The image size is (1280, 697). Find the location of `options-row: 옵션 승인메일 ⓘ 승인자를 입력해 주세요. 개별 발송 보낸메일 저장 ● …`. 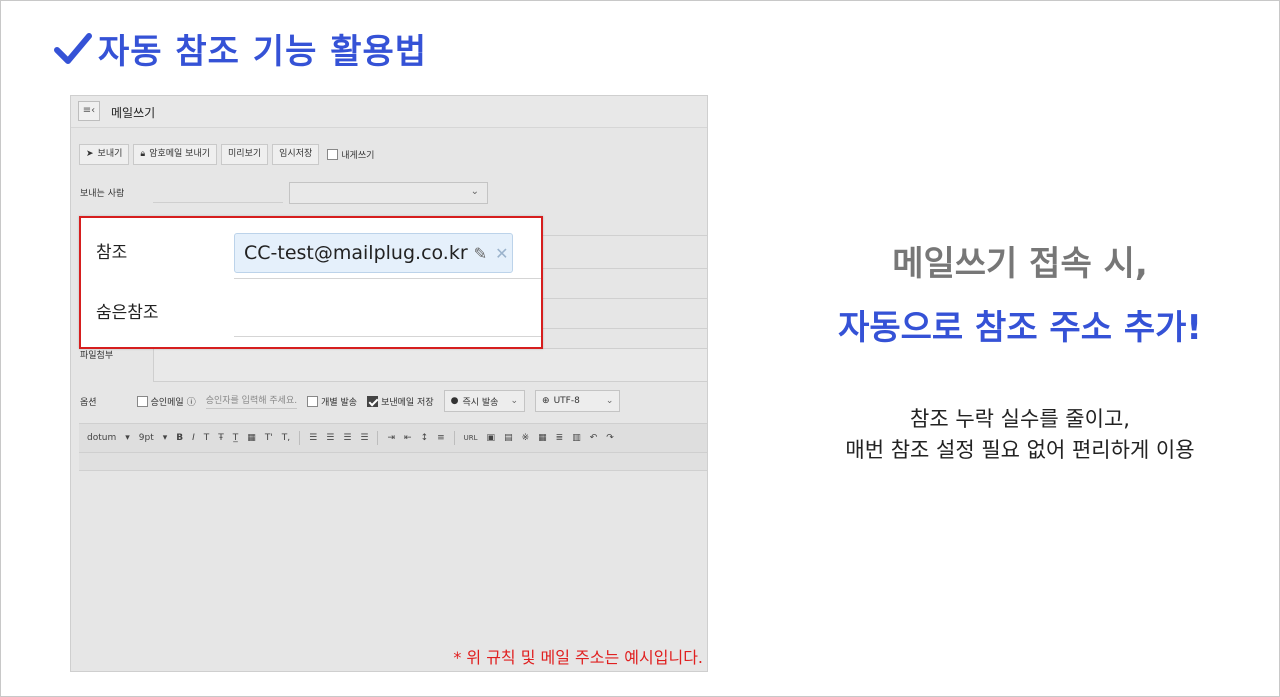

options-row: 옵션 승인메일 ⓘ 승인자를 입력해 주세요. 개별 발송 보낸메일 저장 ● … is located at coordinates (355, 401).